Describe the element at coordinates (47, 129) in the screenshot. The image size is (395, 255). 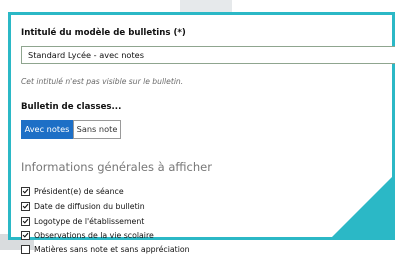
I see `toggle-avec-notes: Avec notes` at that location.